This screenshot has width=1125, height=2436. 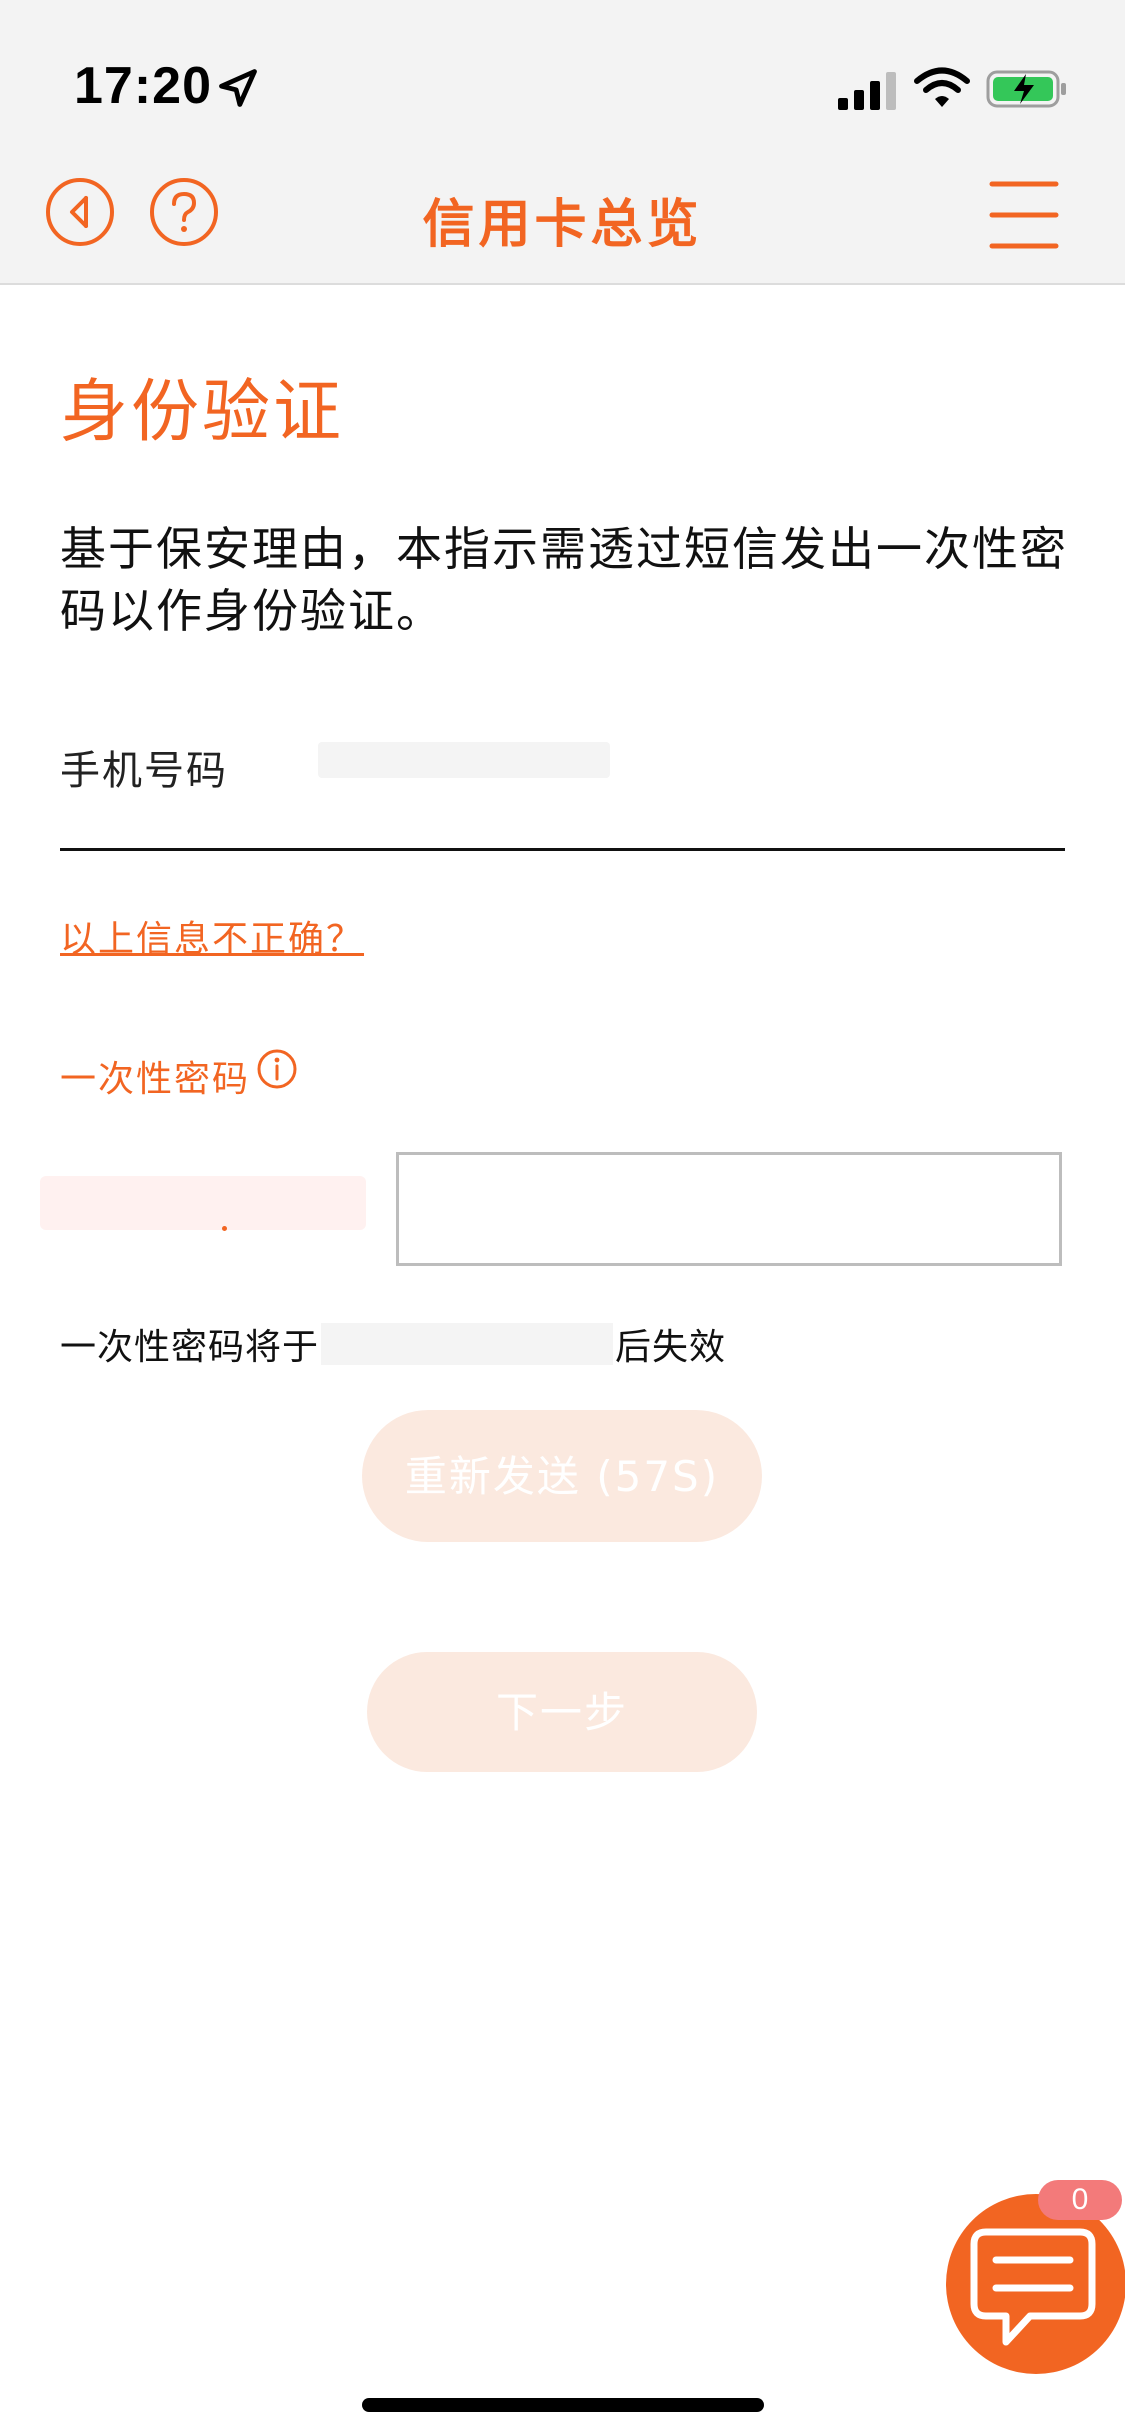 What do you see at coordinates (671, 1347) in the screenshot?
I see `expiry-suffix: 后失效` at bounding box center [671, 1347].